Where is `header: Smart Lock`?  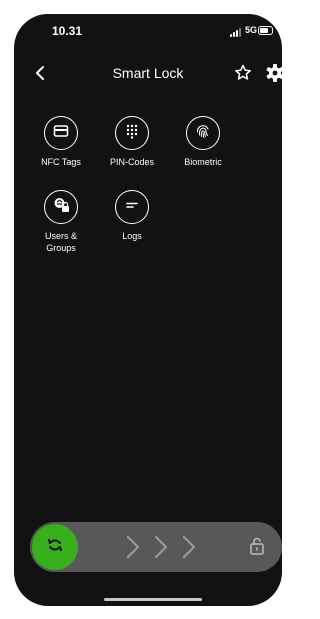 header: Smart Lock is located at coordinates (148, 74).